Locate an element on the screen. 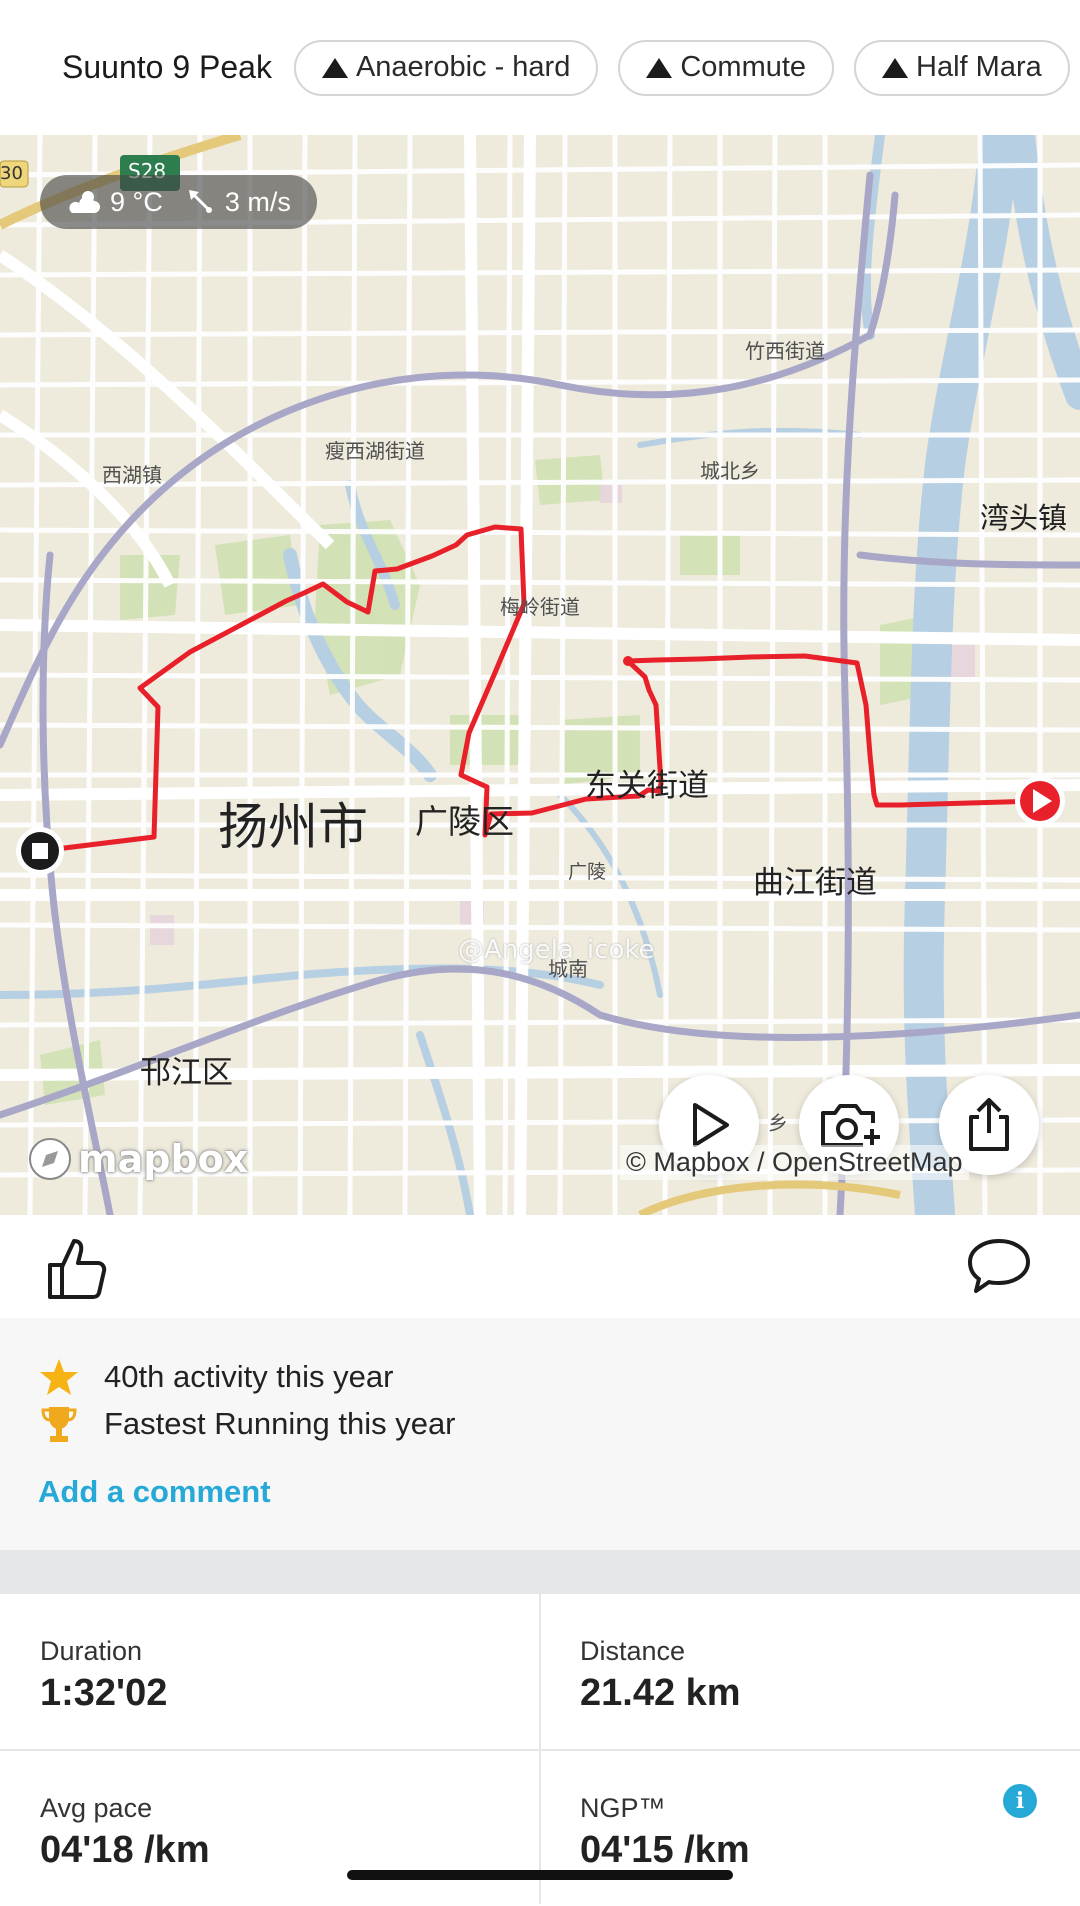 This screenshot has height=1906, width=1080. map-label-shouxihu: 瘦西湖街道 is located at coordinates (375, 451).